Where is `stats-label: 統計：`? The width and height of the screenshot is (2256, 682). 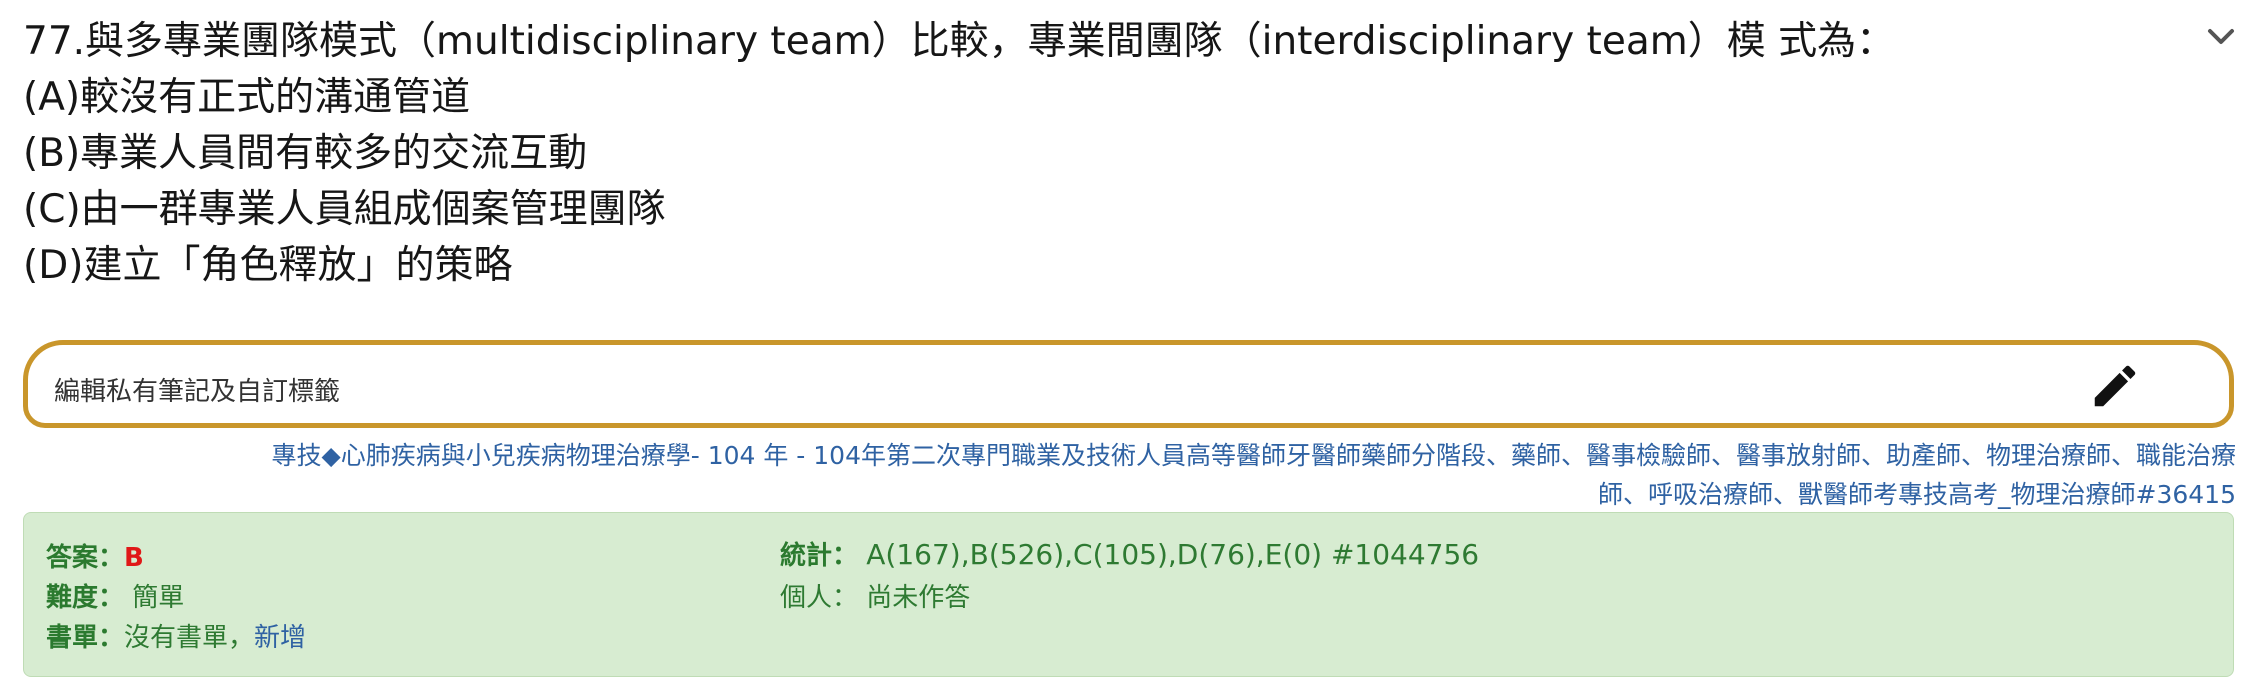
stats-label: 統計： is located at coordinates (819, 556).